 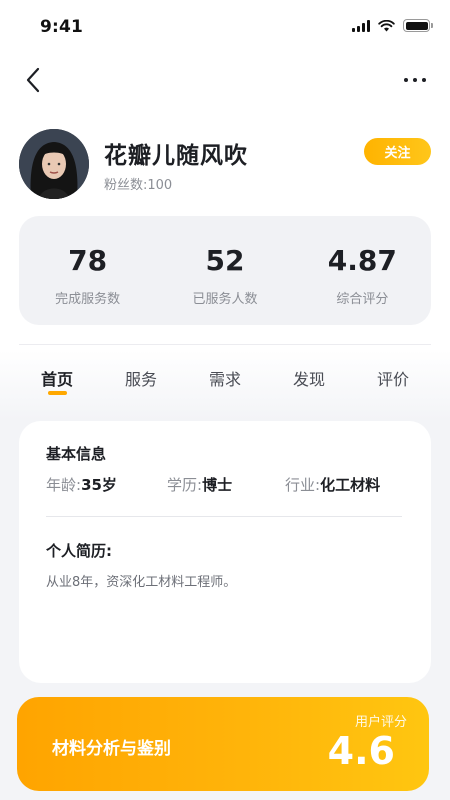 I want to click on resume-title: 个人简历:, so click(x=79, y=551).